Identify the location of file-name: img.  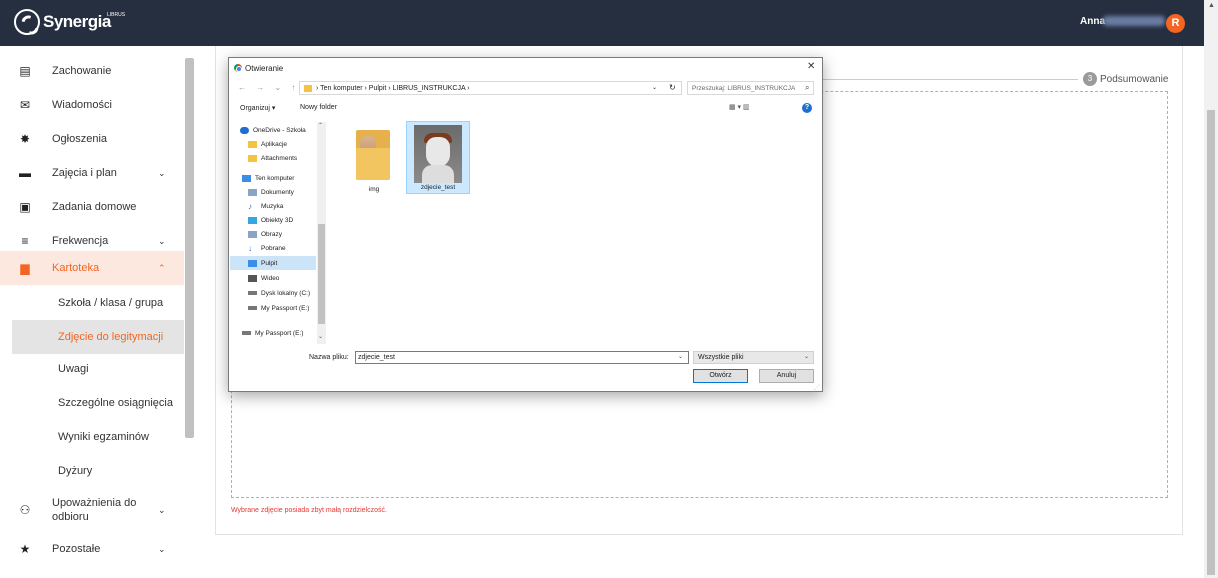
(374, 189).